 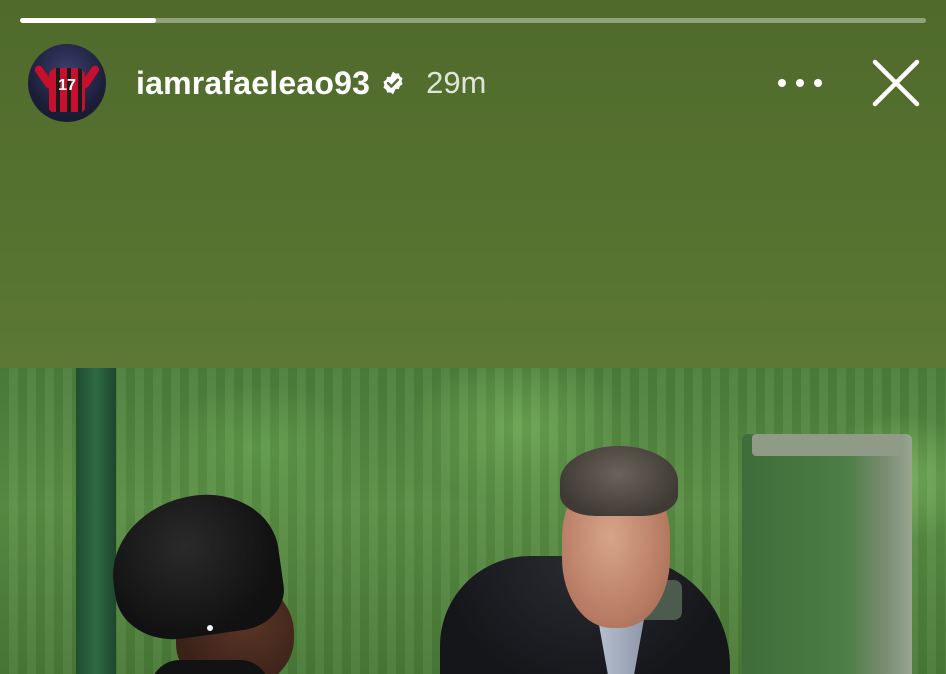 I want to click on utility-box, so click(x=827, y=554).